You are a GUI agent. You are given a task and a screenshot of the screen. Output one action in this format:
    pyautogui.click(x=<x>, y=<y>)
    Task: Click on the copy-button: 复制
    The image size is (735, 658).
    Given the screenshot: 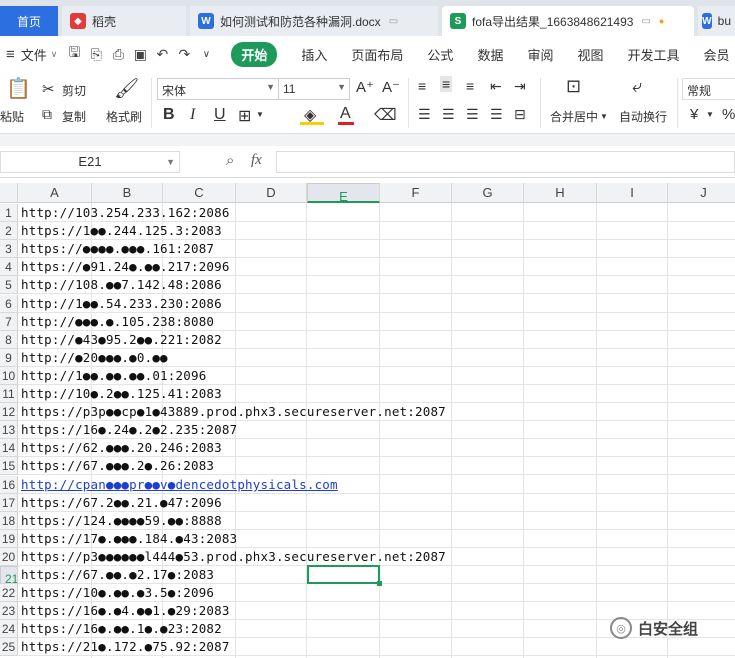 What is the action you would take?
    pyautogui.click(x=74, y=116)
    